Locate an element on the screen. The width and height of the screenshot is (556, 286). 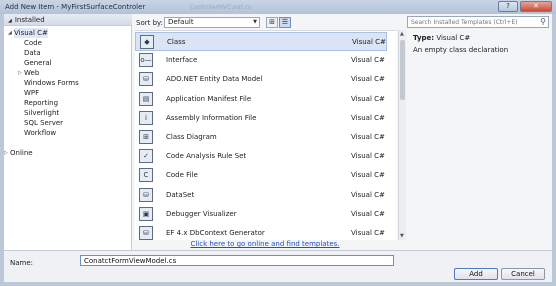
template-row: ⛁ EF 4.x DbContext Generator Visual C# is located at coordinates (261, 232).